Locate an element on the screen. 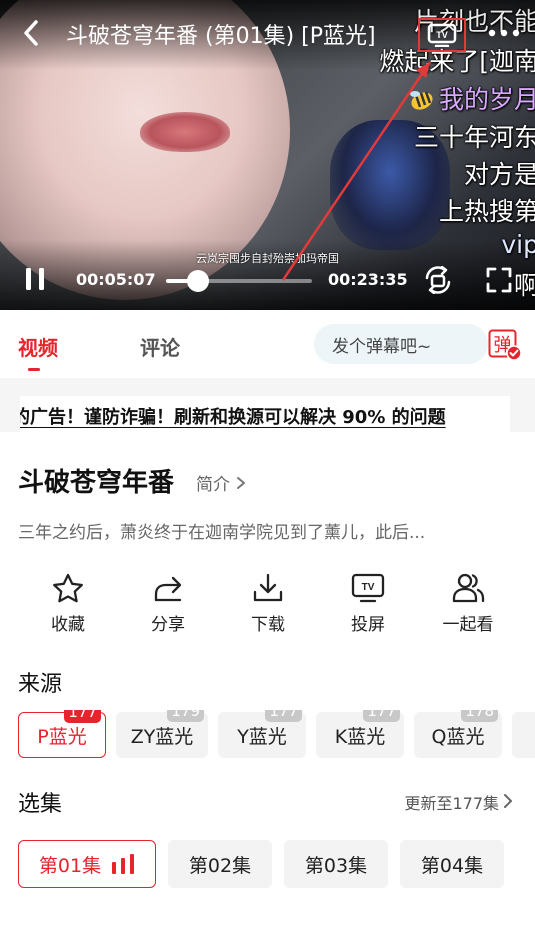  pause-icon is located at coordinates (35, 279).